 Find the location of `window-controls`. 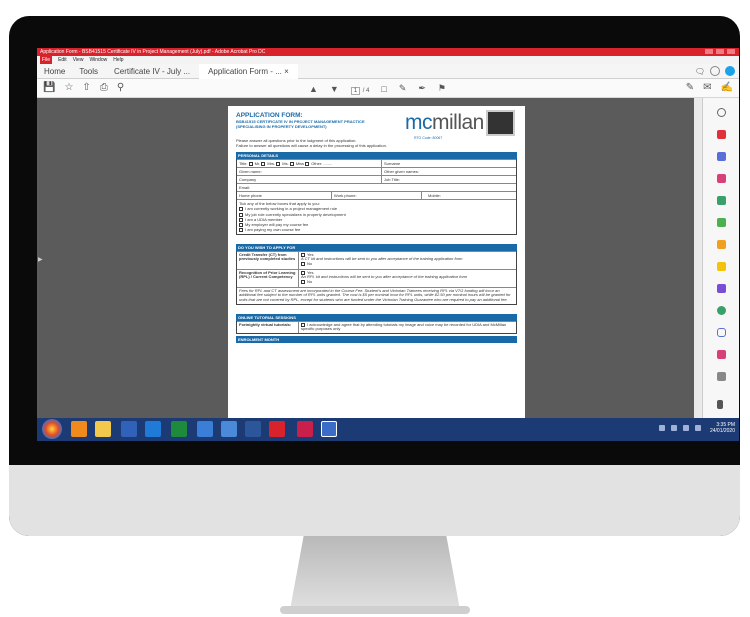

window-controls is located at coordinates (720, 51).